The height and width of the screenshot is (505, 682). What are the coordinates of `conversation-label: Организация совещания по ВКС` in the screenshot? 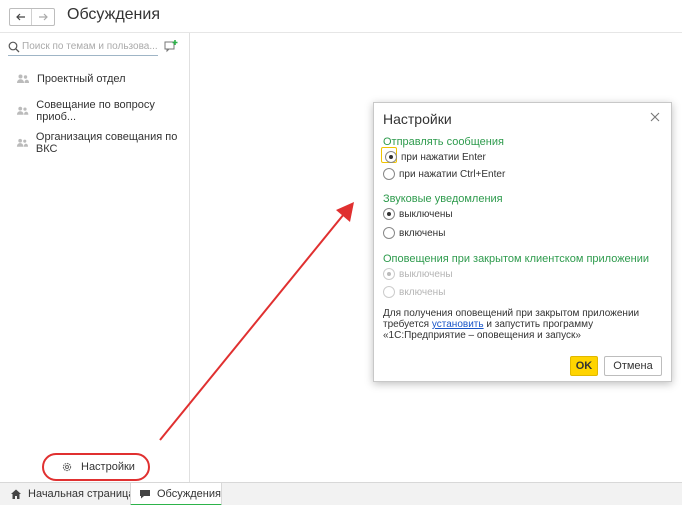 It's located at (106, 143).